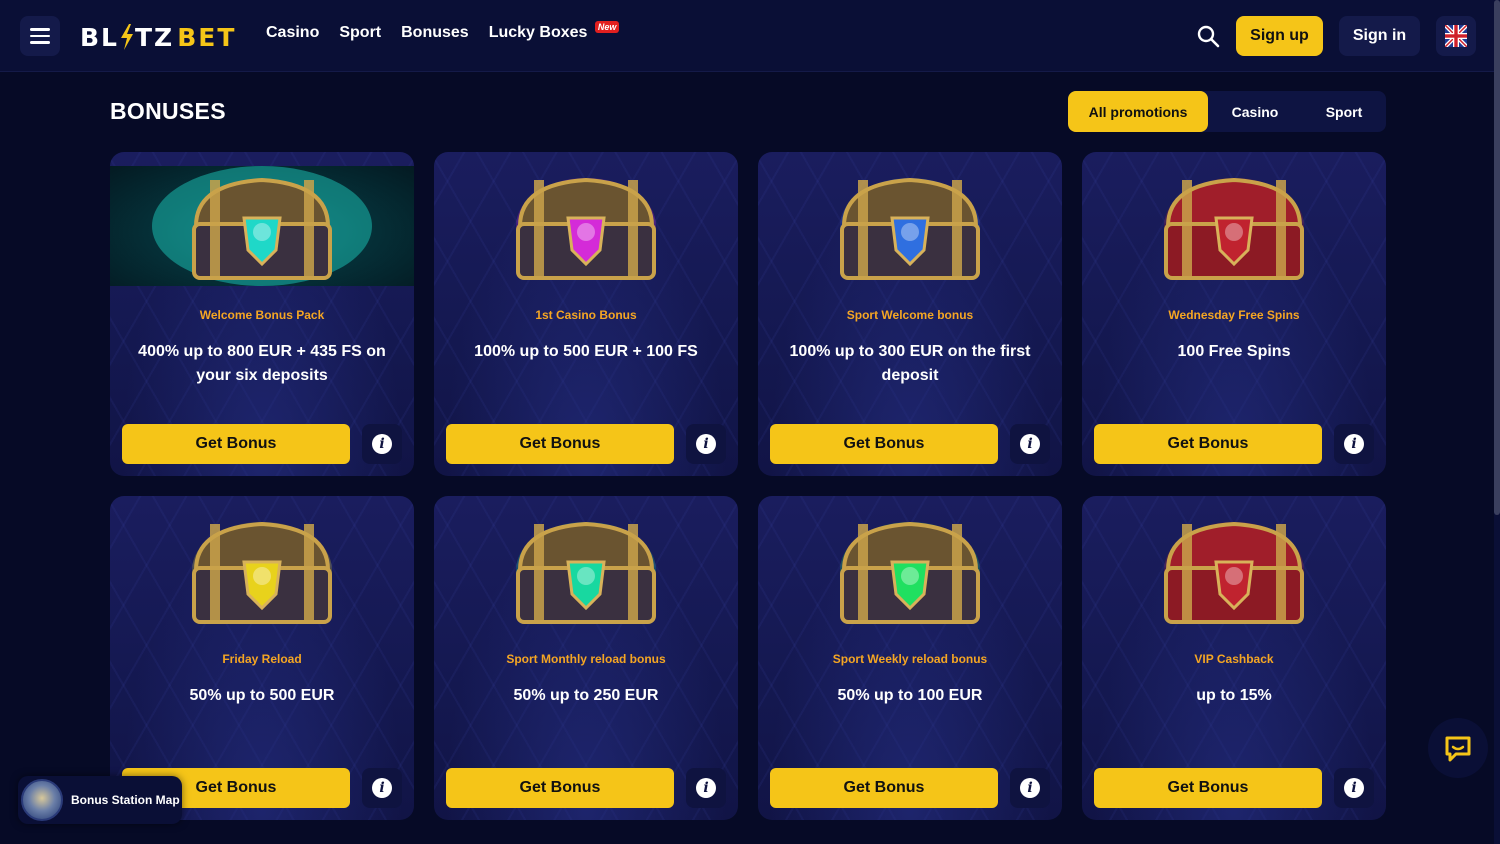 The height and width of the screenshot is (844, 1500). What do you see at coordinates (910, 363) in the screenshot?
I see `bonus-title: 100% up to 300 EUR on the first deposit` at bounding box center [910, 363].